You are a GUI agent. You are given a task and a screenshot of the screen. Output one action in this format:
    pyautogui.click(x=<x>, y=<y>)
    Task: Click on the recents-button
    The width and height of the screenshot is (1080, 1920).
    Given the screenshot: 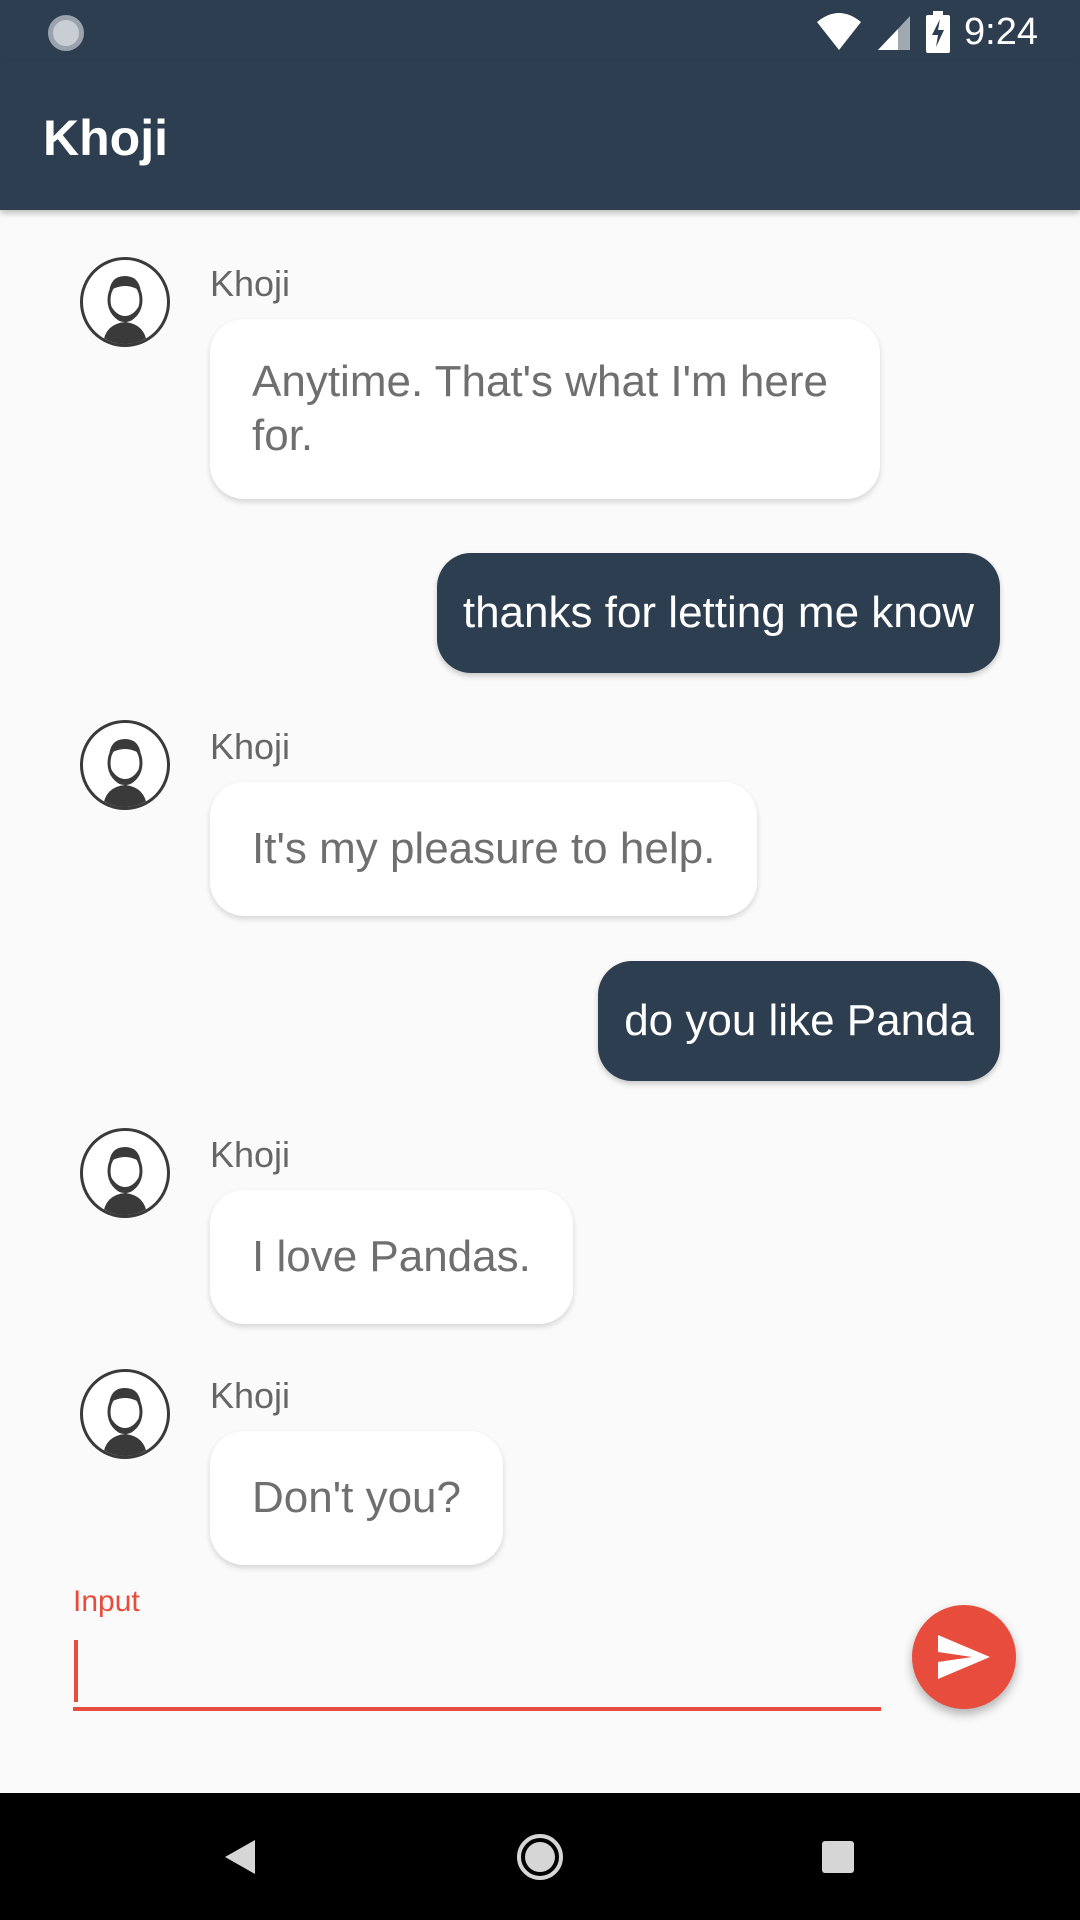 What is the action you would take?
    pyautogui.click(x=838, y=1856)
    